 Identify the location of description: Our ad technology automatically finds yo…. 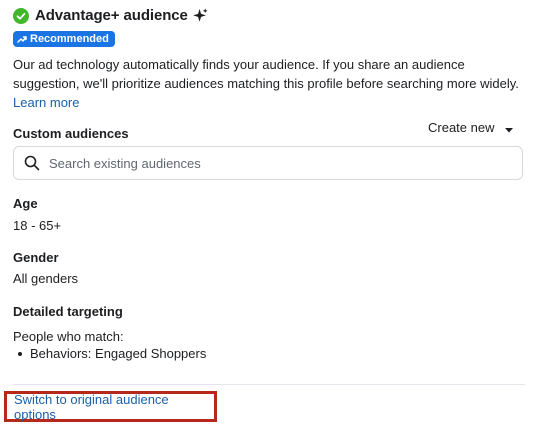
(270, 83).